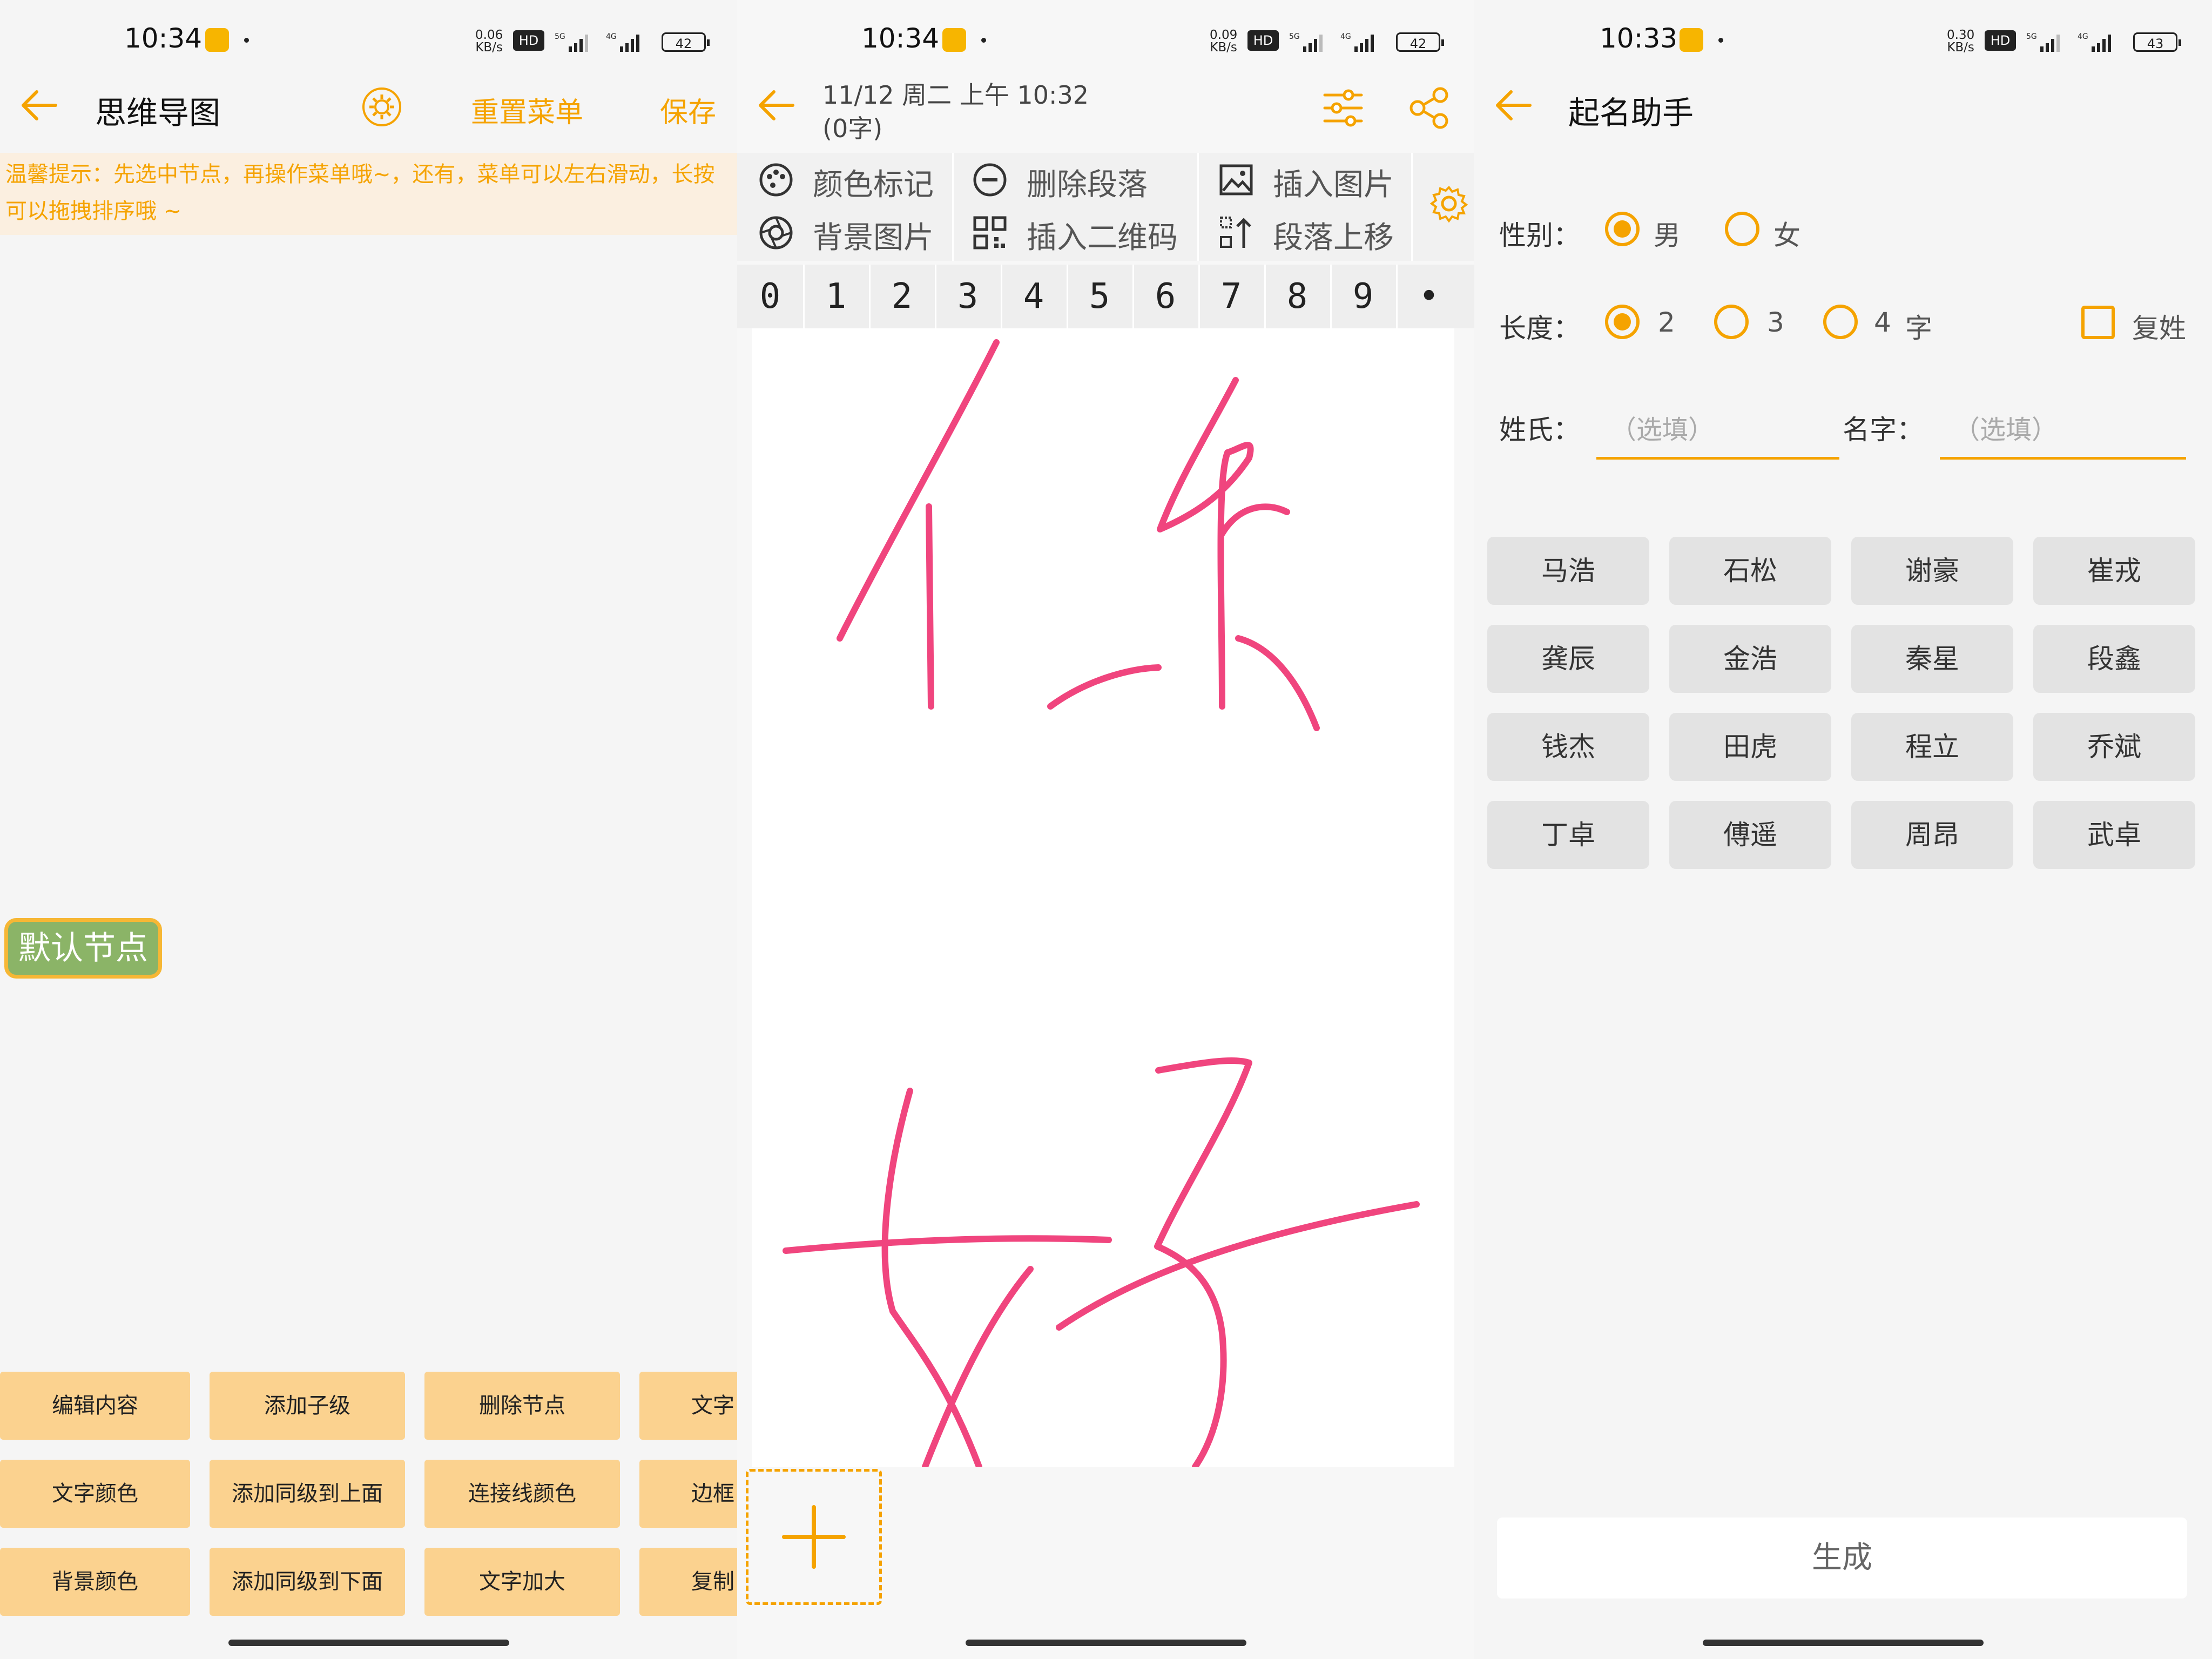 The image size is (2212, 1659). What do you see at coordinates (1750, 571) in the screenshot?
I see `name-chip: 石松` at bounding box center [1750, 571].